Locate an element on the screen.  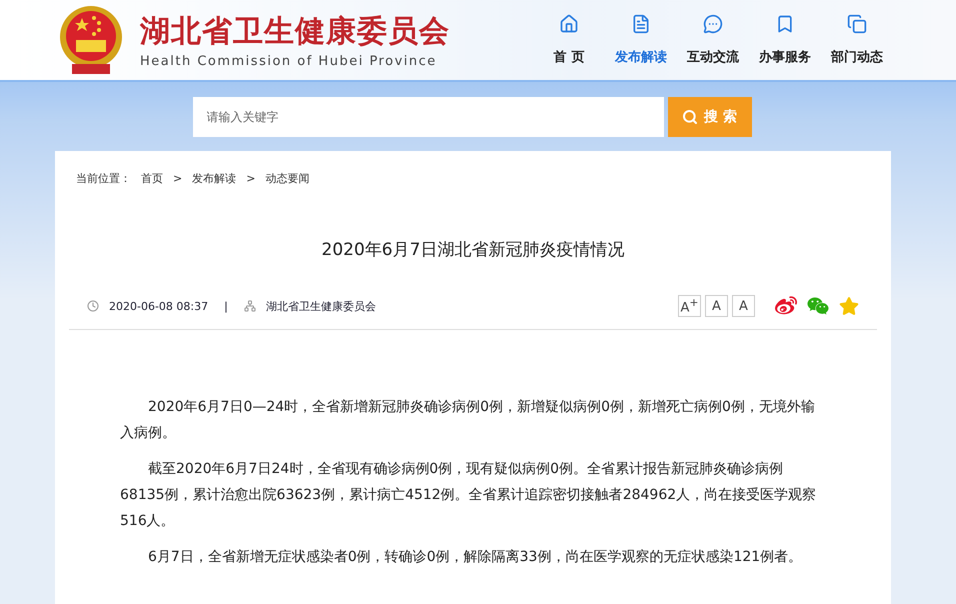
article-paragraph: 2020年6月7日0—24时，全省新增新冠肺炎确诊病例0例，新增疑似病例0例，新增死亡病例0例，无境外输入病例。 is located at coordinates (468, 420).